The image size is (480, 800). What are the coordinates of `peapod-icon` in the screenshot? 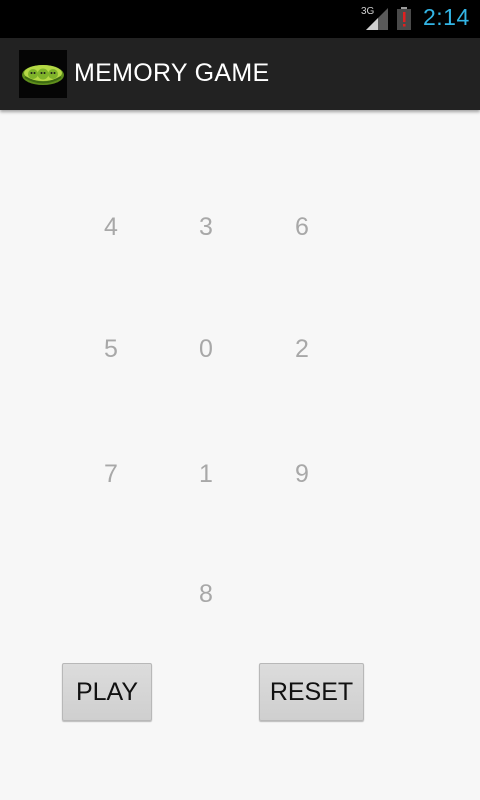 It's located at (43, 75).